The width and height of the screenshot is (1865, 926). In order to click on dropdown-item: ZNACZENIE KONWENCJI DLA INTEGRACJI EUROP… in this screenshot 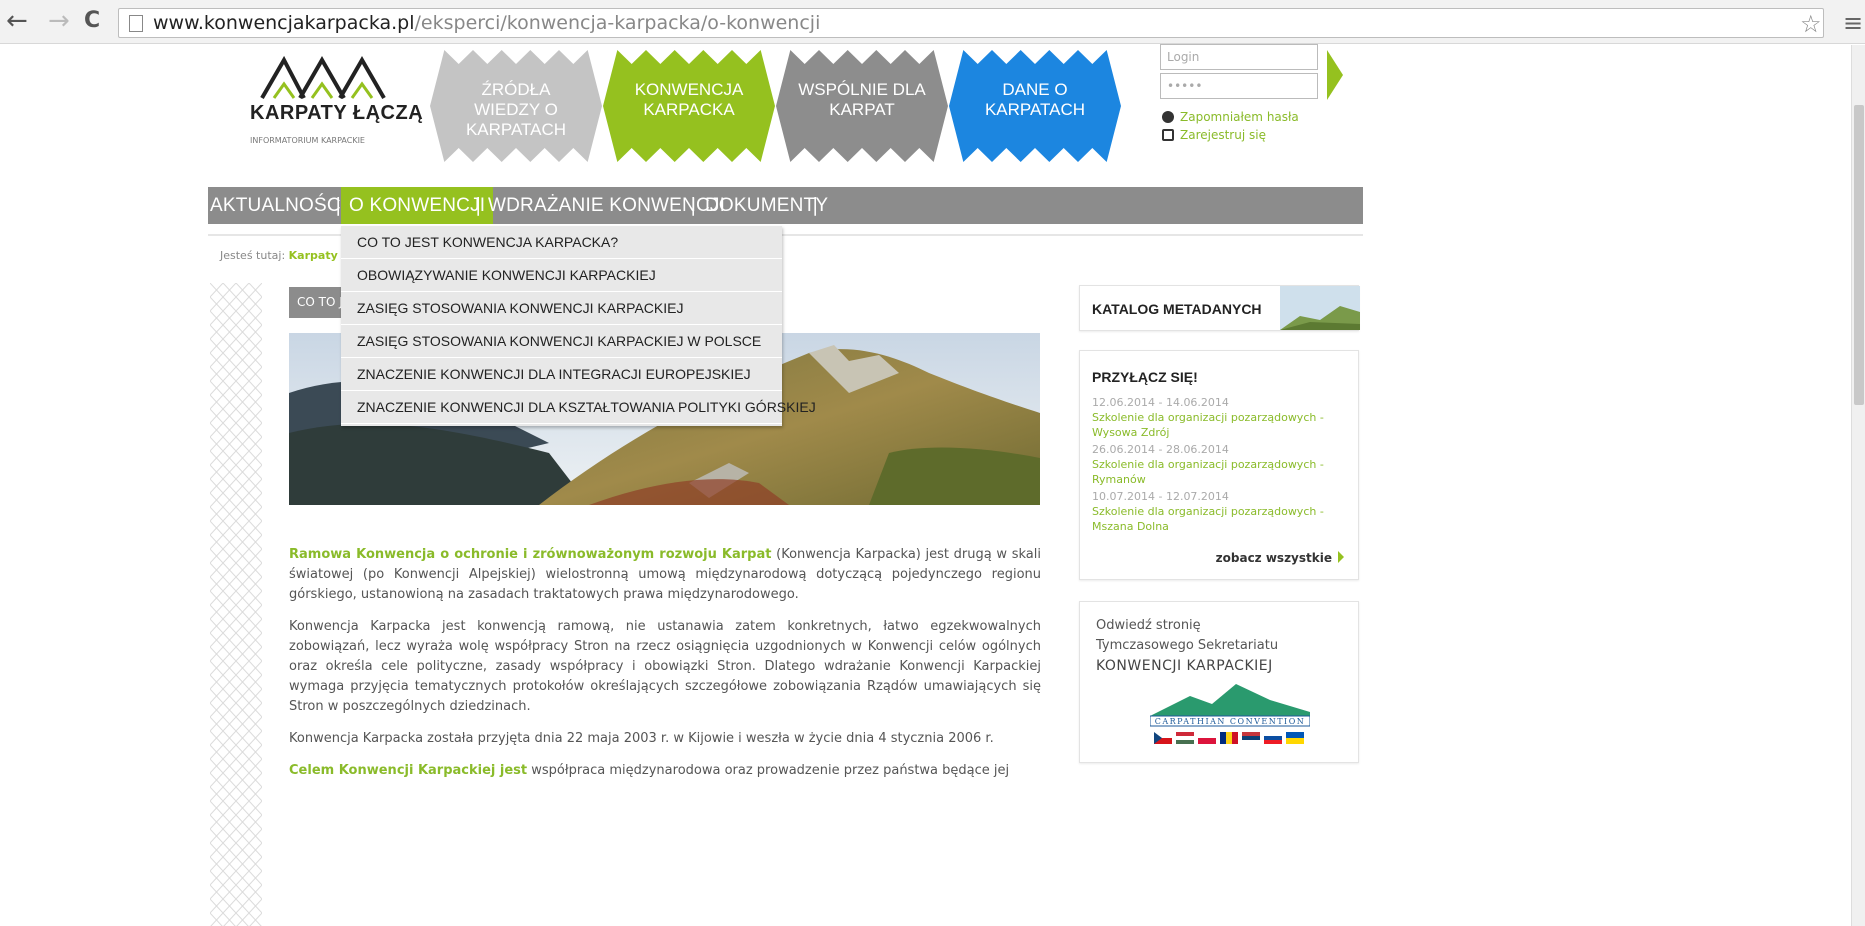, I will do `click(561, 374)`.